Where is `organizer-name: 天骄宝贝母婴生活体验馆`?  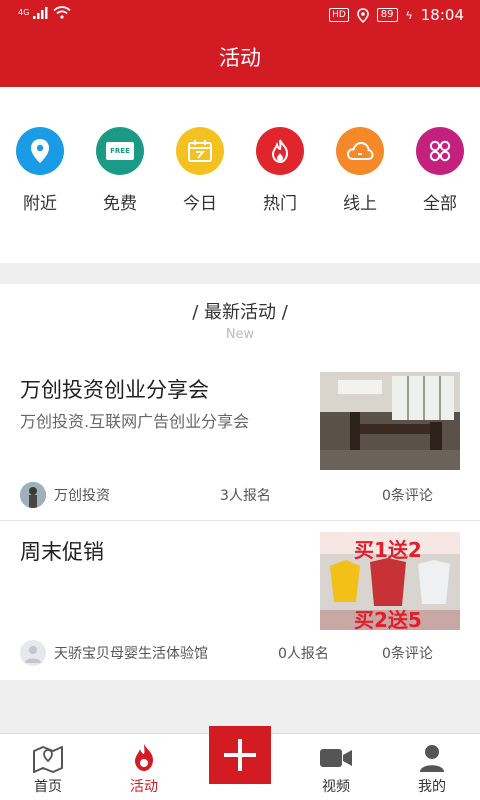 organizer-name: 天骄宝贝母婴生活体验馆 is located at coordinates (131, 654).